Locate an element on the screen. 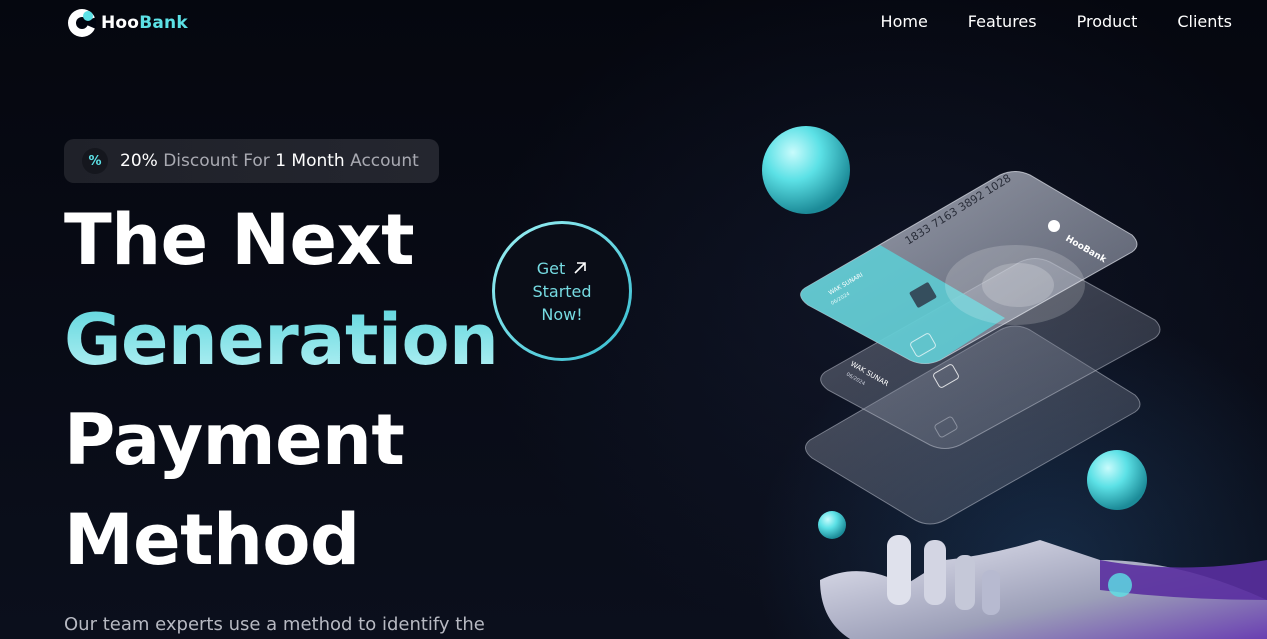 The width and height of the screenshot is (1267, 639). get-started-line-1: Get is located at coordinates (551, 268).